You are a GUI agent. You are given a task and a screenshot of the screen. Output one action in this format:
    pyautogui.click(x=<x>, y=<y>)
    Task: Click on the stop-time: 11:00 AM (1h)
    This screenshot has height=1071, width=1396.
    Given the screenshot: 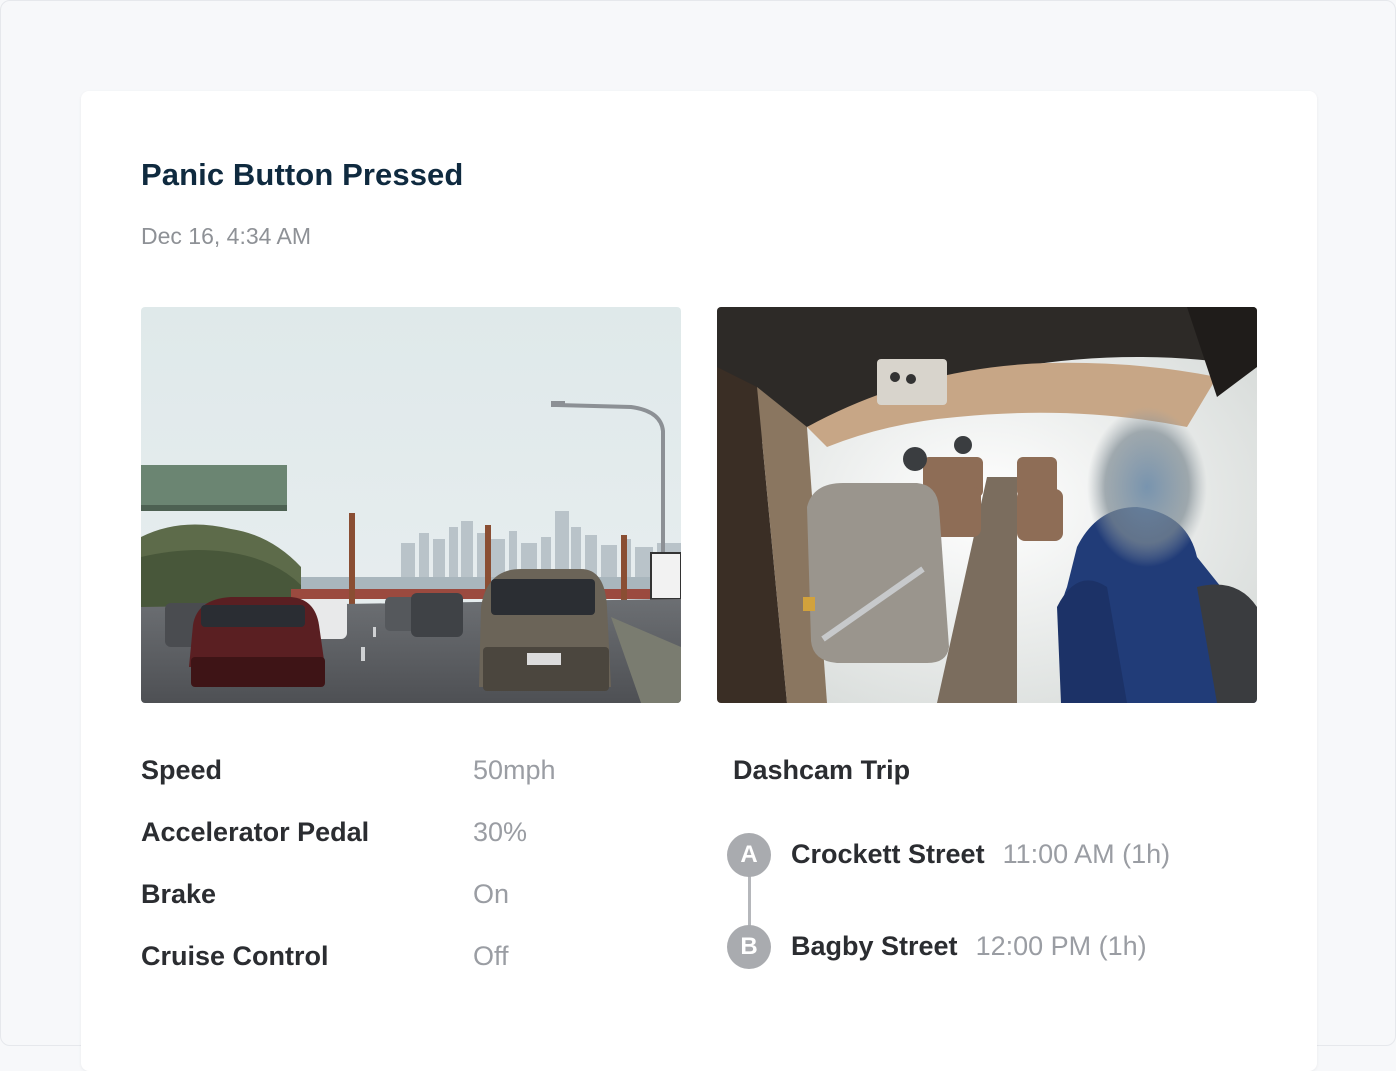 What is the action you would take?
    pyautogui.click(x=1086, y=854)
    